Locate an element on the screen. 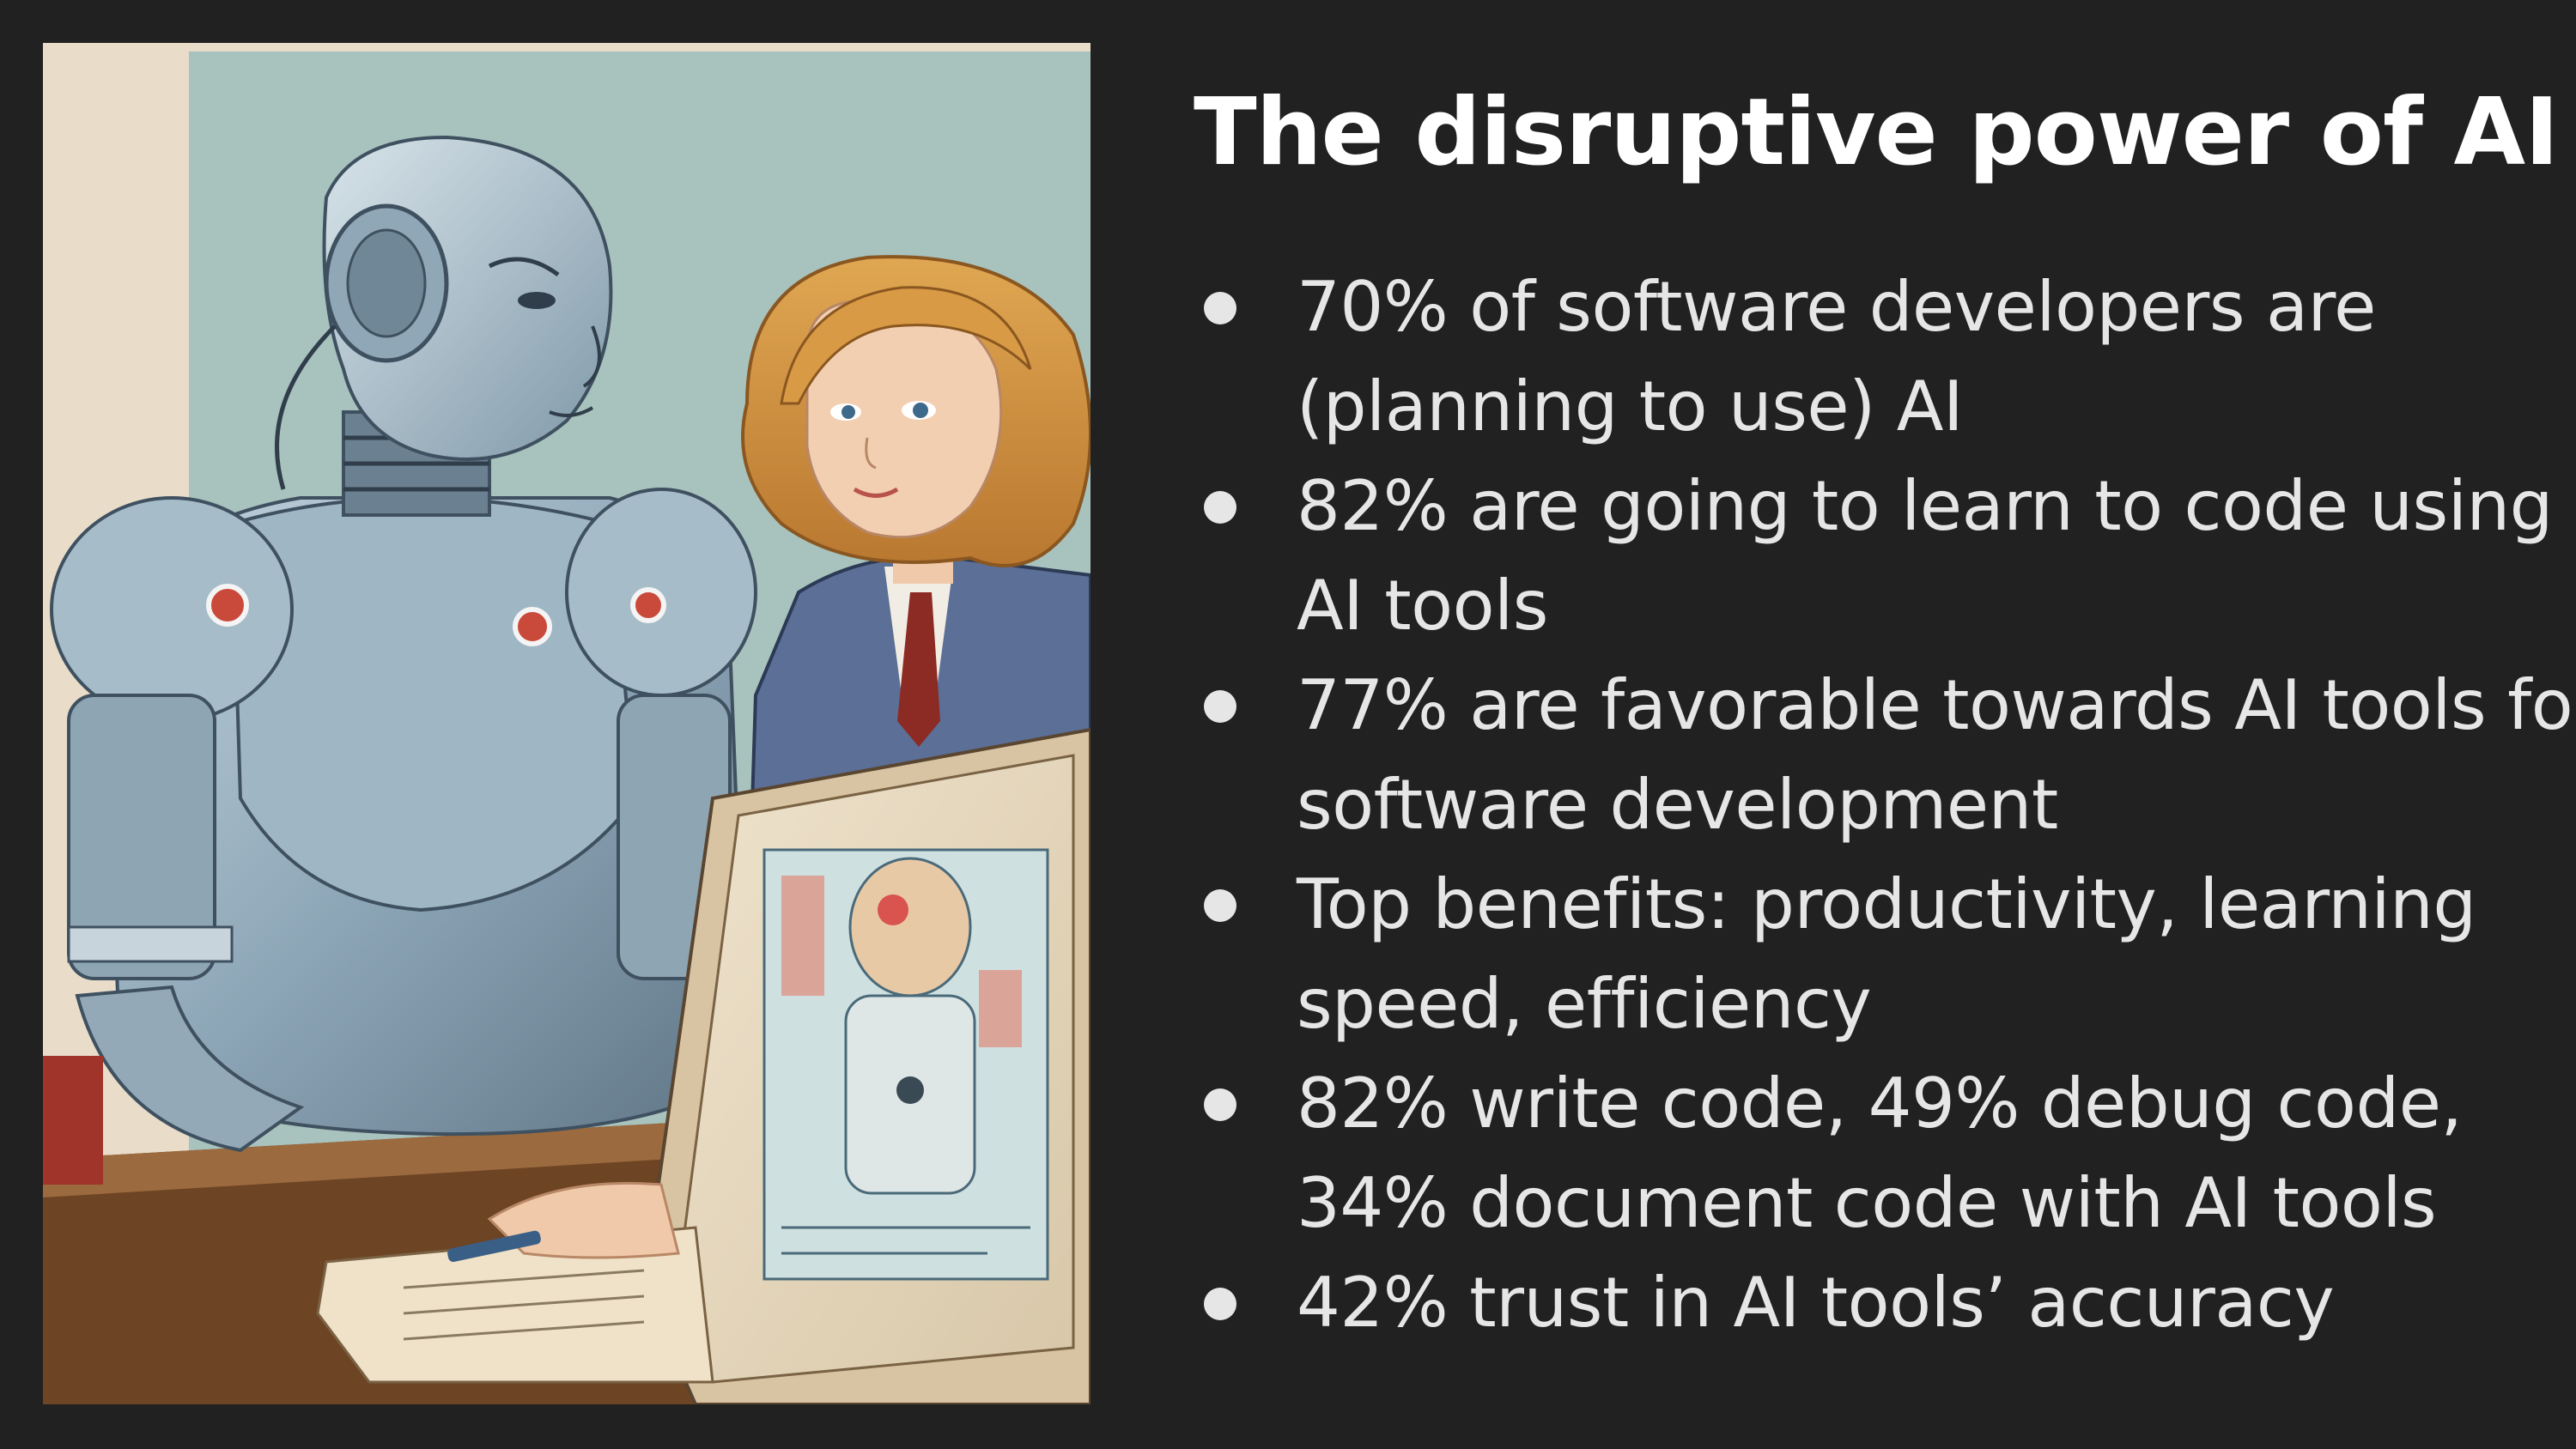 Image resolution: width=2576 pixels, height=1449 pixels. bullet-item: 42% trust in AI tools’ accuracy is located at coordinates (1880, 1303).